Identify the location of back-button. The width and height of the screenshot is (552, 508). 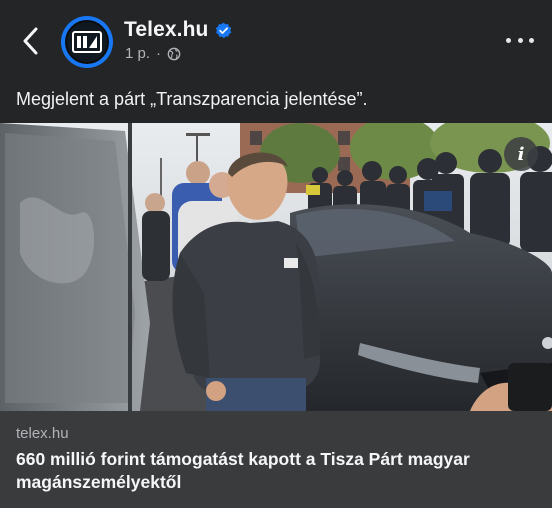
(31, 41).